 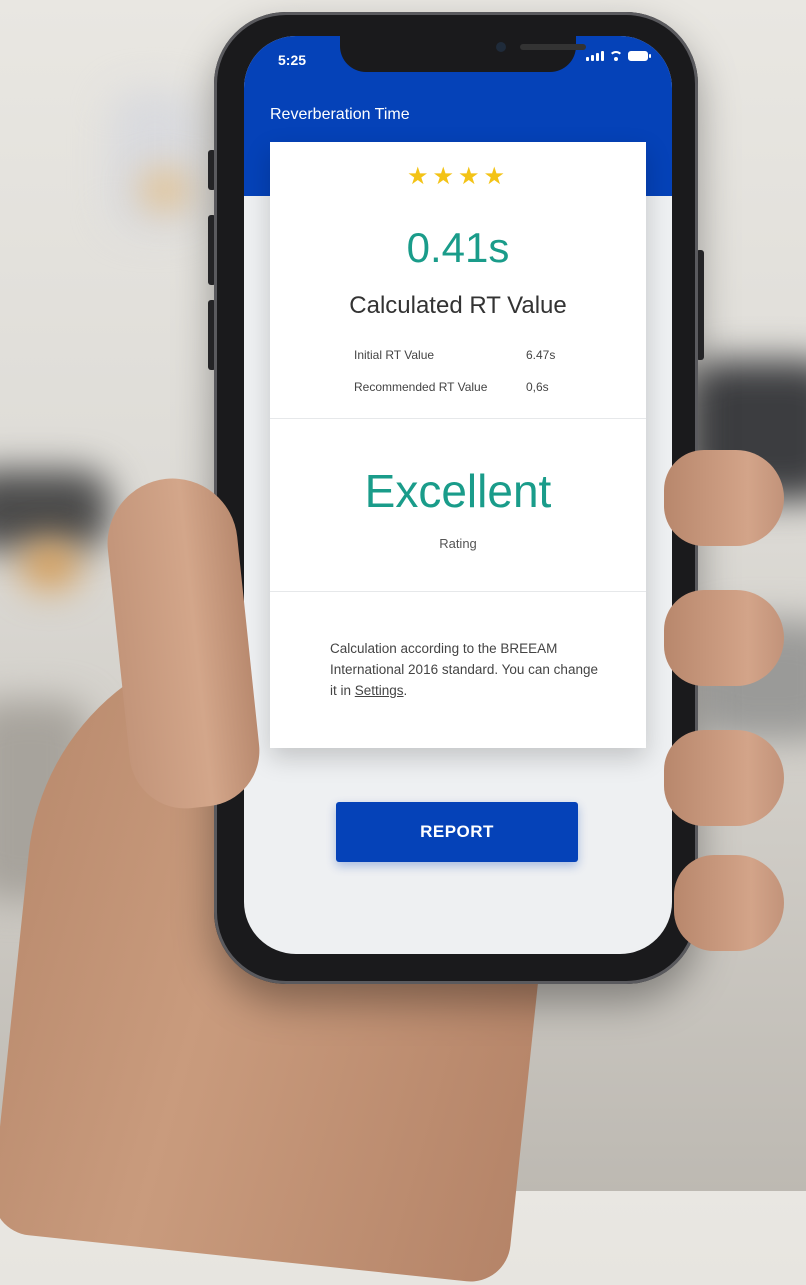 I want to click on front-camera-icon, so click(x=501, y=47).